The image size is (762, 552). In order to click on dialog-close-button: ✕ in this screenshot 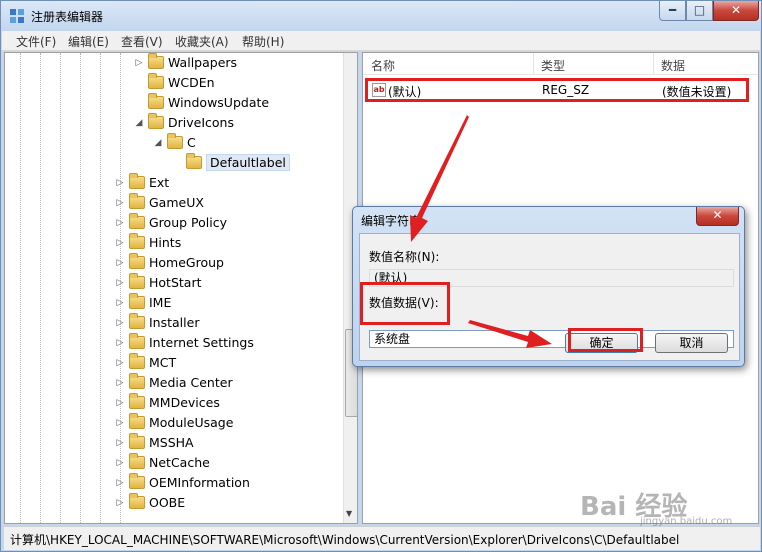, I will do `click(717, 216)`.